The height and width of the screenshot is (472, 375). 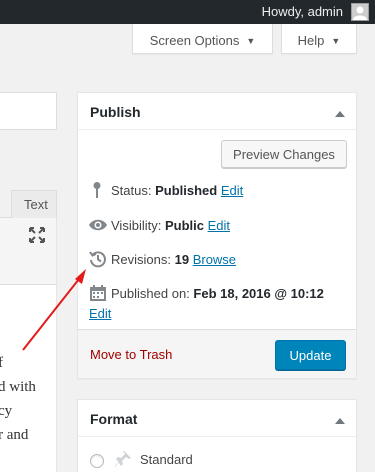 What do you see at coordinates (98, 259) in the screenshot?
I see `history-icon` at bounding box center [98, 259].